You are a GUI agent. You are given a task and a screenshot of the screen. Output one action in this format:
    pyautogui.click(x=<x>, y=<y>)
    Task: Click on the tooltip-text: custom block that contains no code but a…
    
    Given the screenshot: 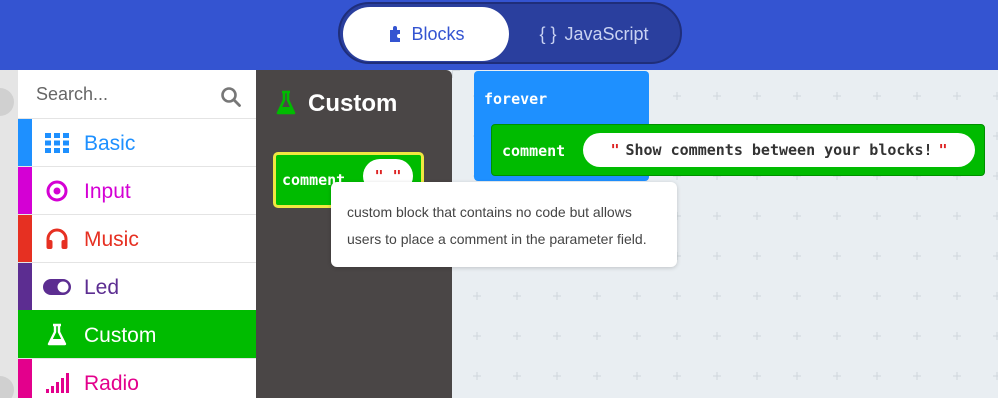 What is the action you would take?
    pyautogui.click(x=497, y=225)
    